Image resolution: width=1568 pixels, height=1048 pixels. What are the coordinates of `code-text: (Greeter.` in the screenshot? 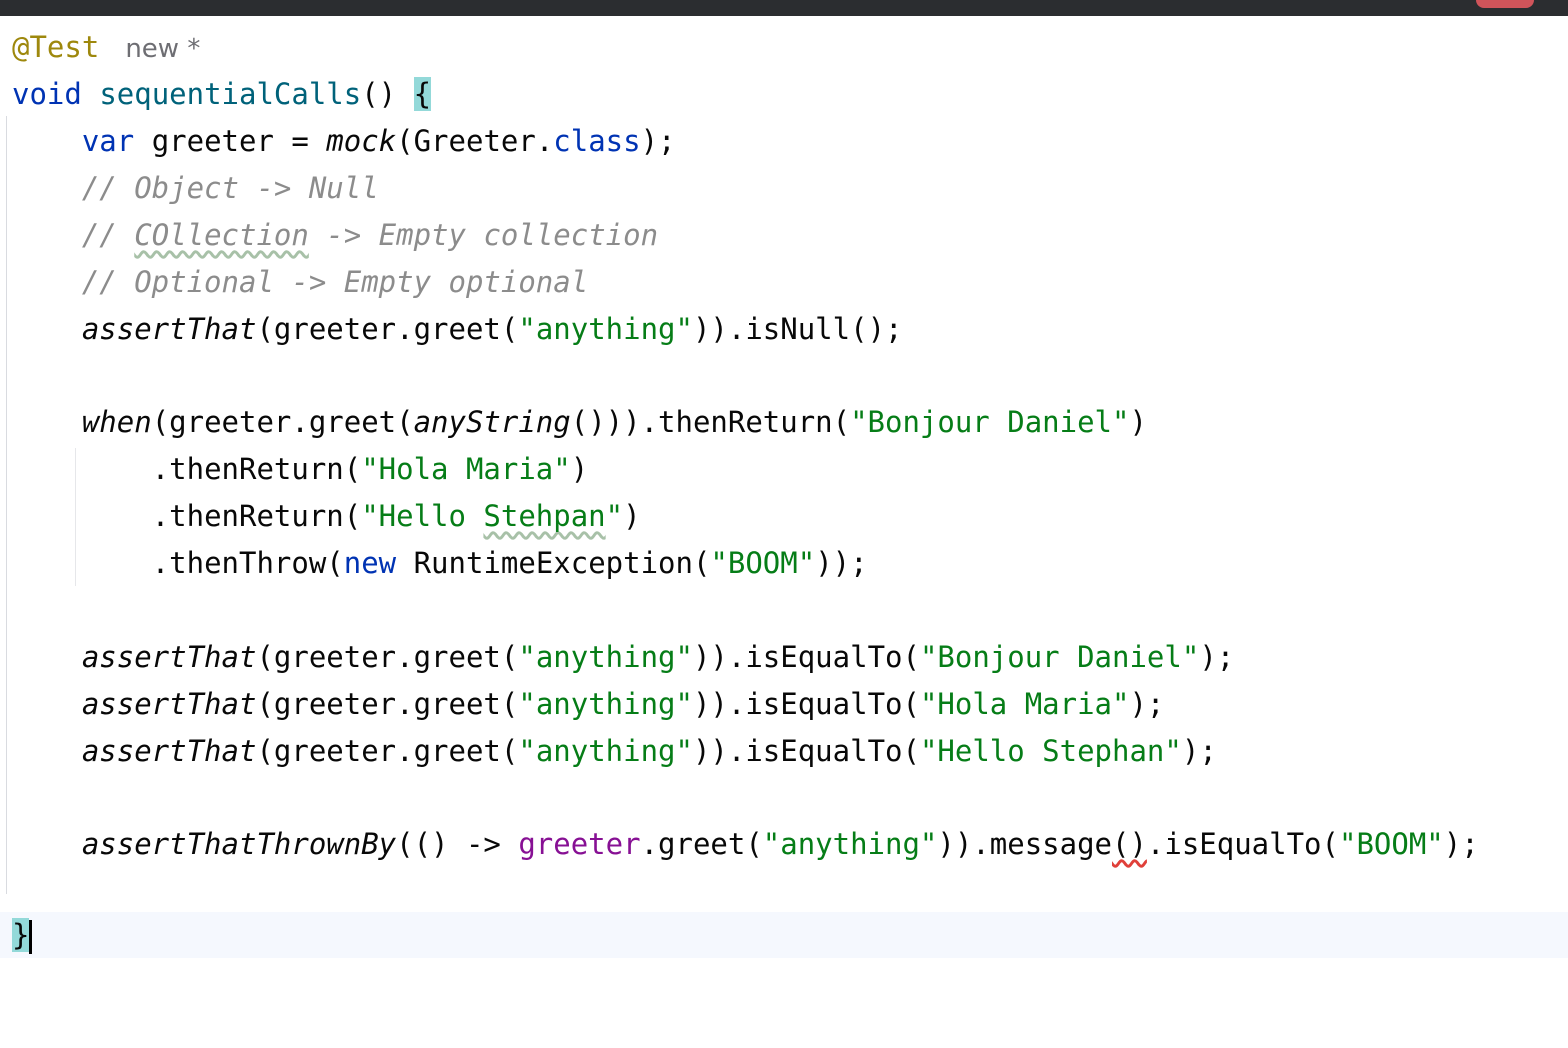 It's located at (475, 141).